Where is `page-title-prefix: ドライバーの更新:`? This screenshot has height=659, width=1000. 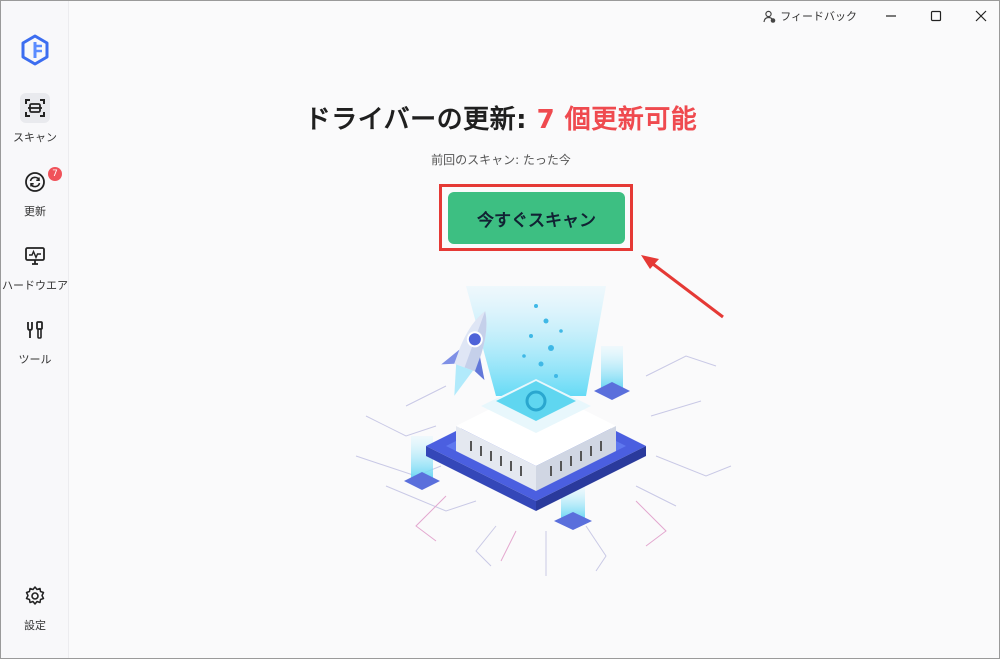
page-title-prefix: ドライバーの更新: is located at coordinates (420, 120).